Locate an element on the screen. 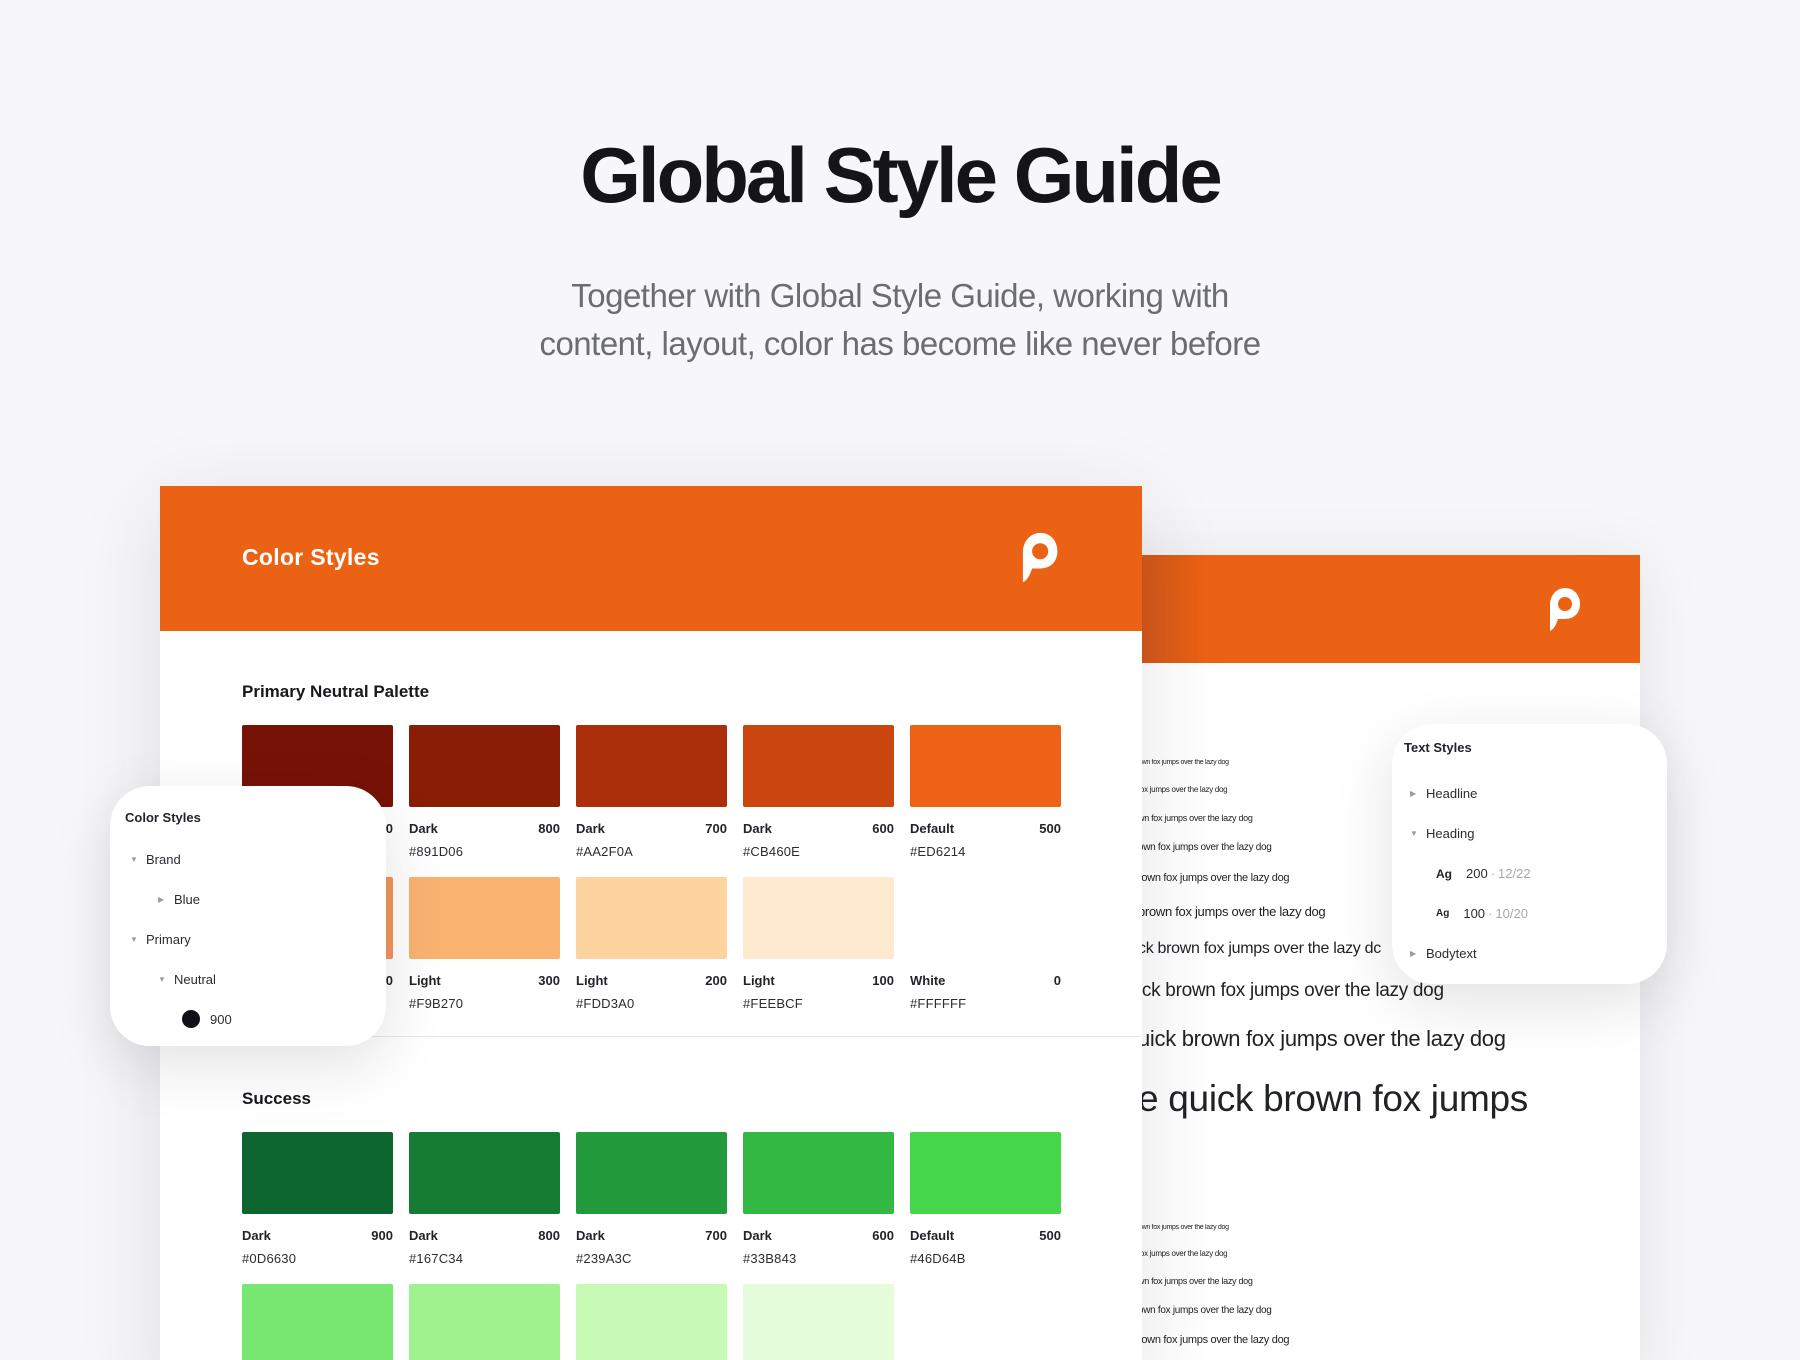 The image size is (1800, 1360). swatch-weight: 300 is located at coordinates (549, 980).